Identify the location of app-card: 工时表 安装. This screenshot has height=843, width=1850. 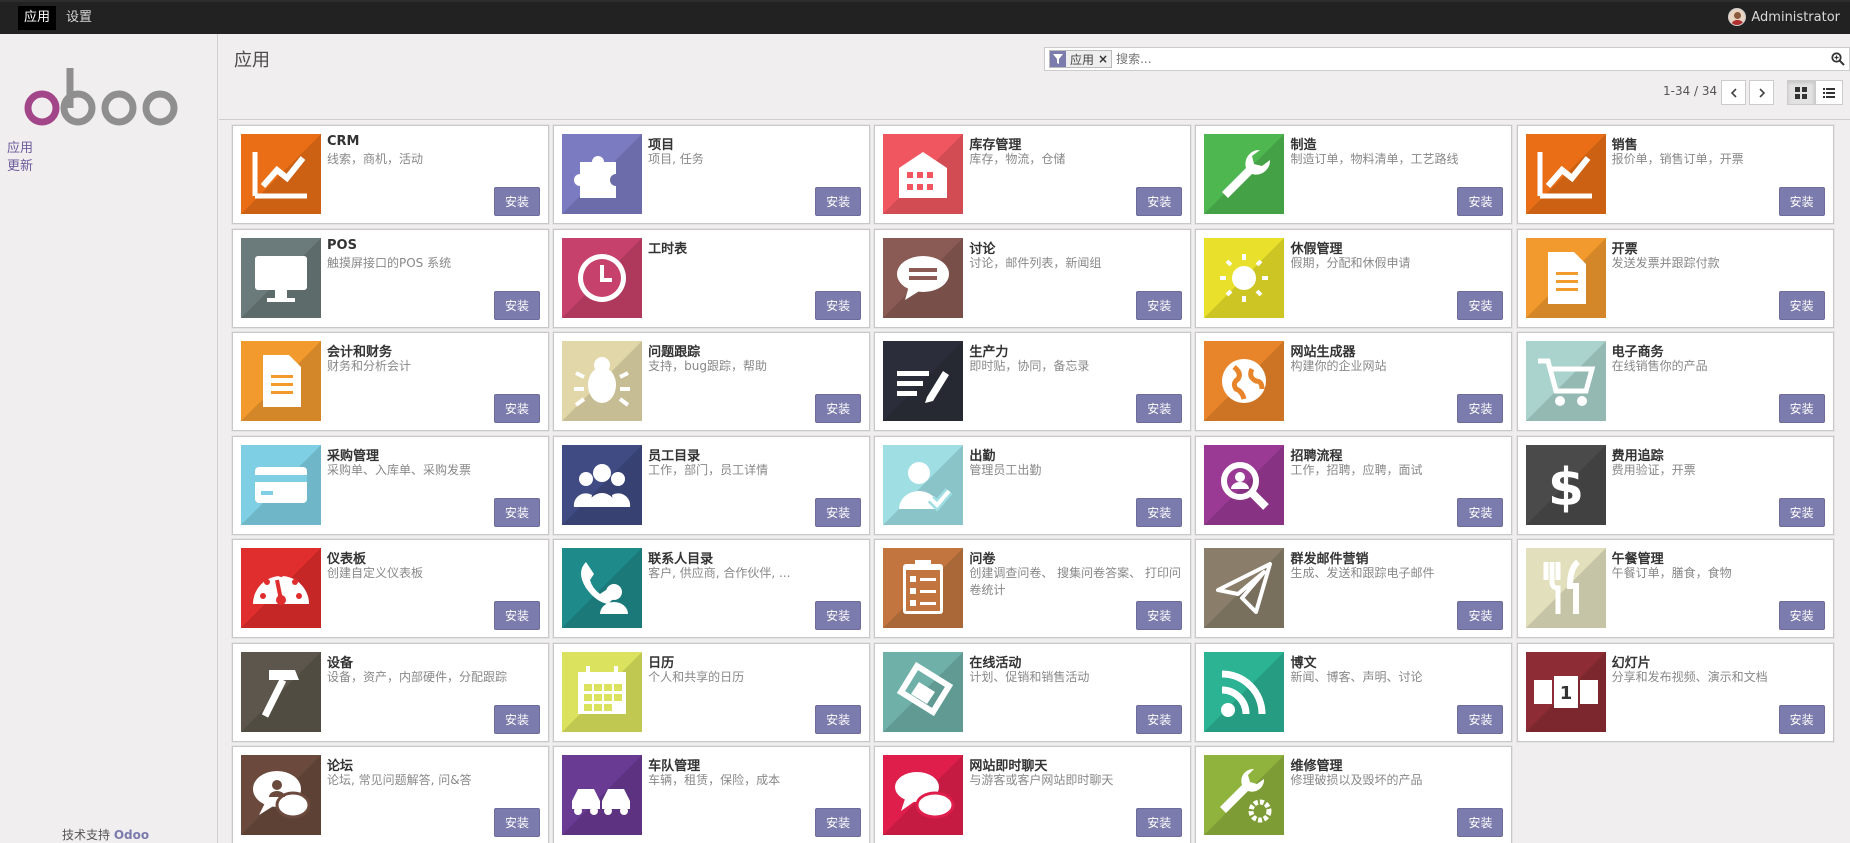
(712, 278).